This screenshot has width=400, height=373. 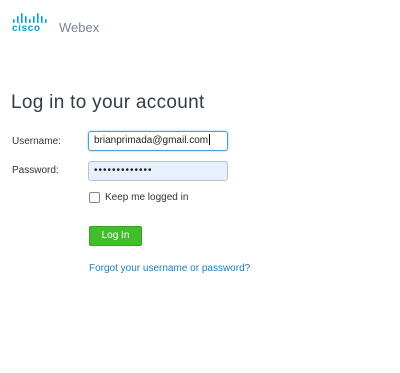 I want to click on login-button: Log In, so click(x=115, y=236).